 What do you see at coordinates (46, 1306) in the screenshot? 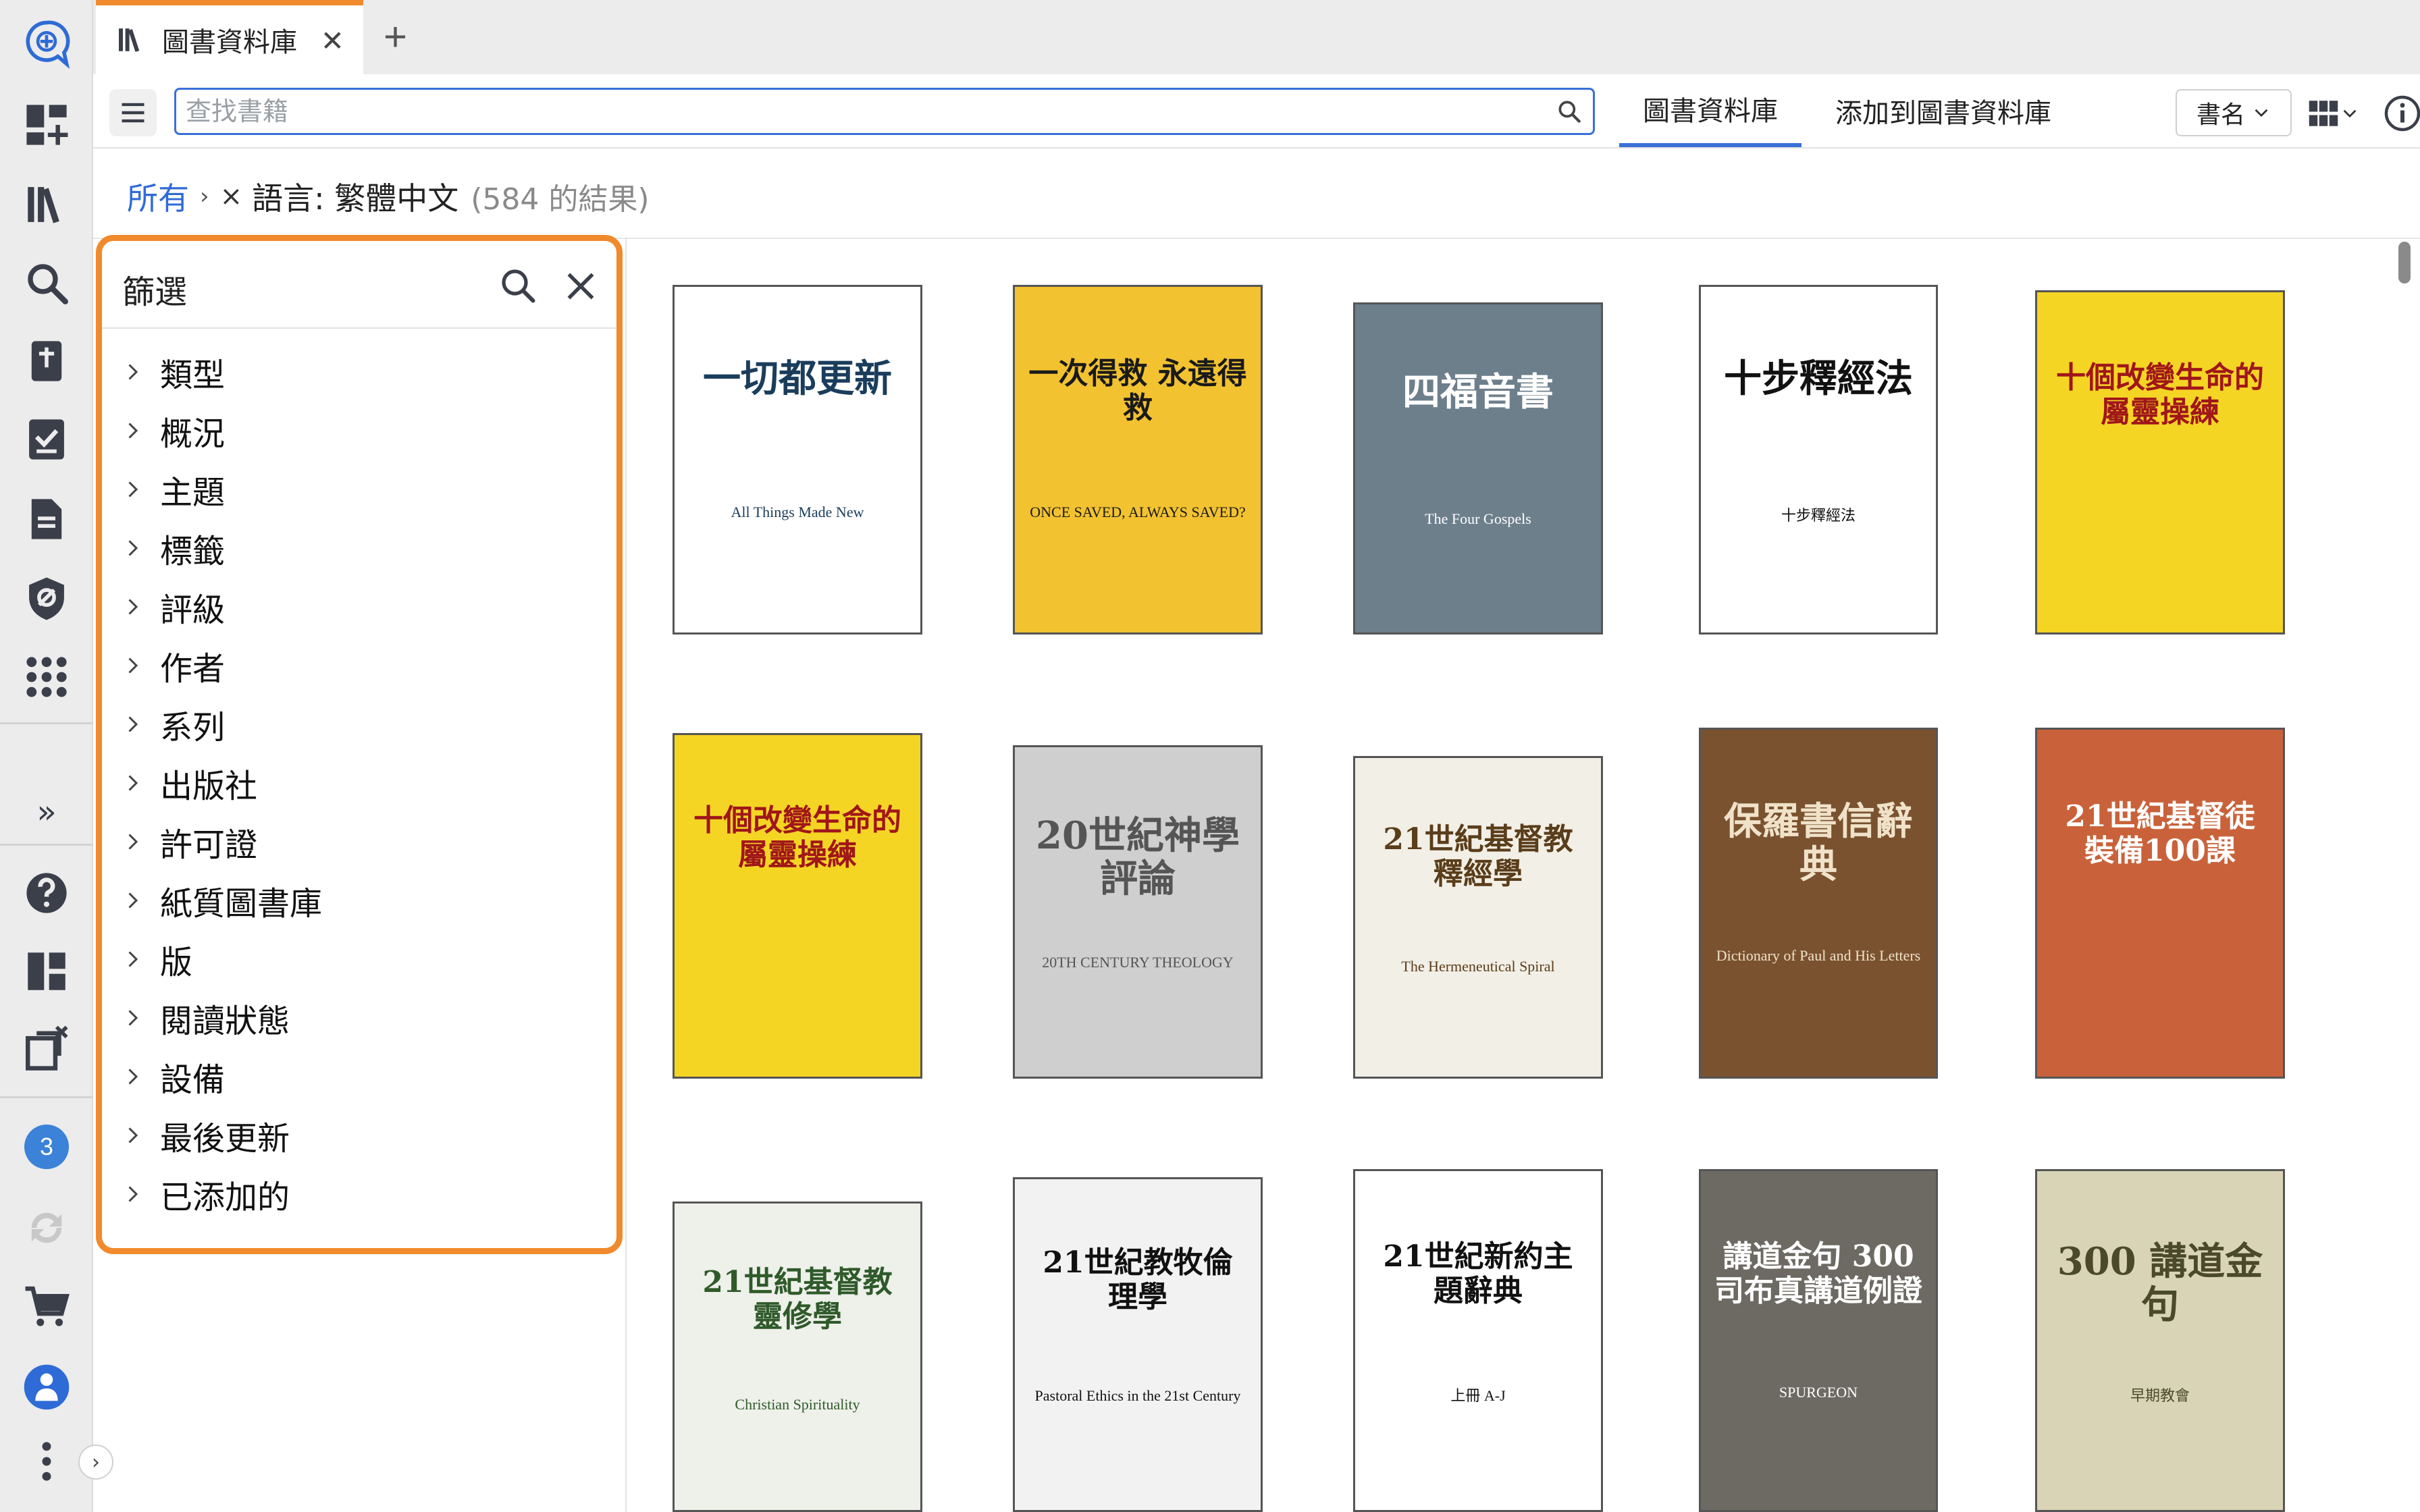
I see `cart-icon` at bounding box center [46, 1306].